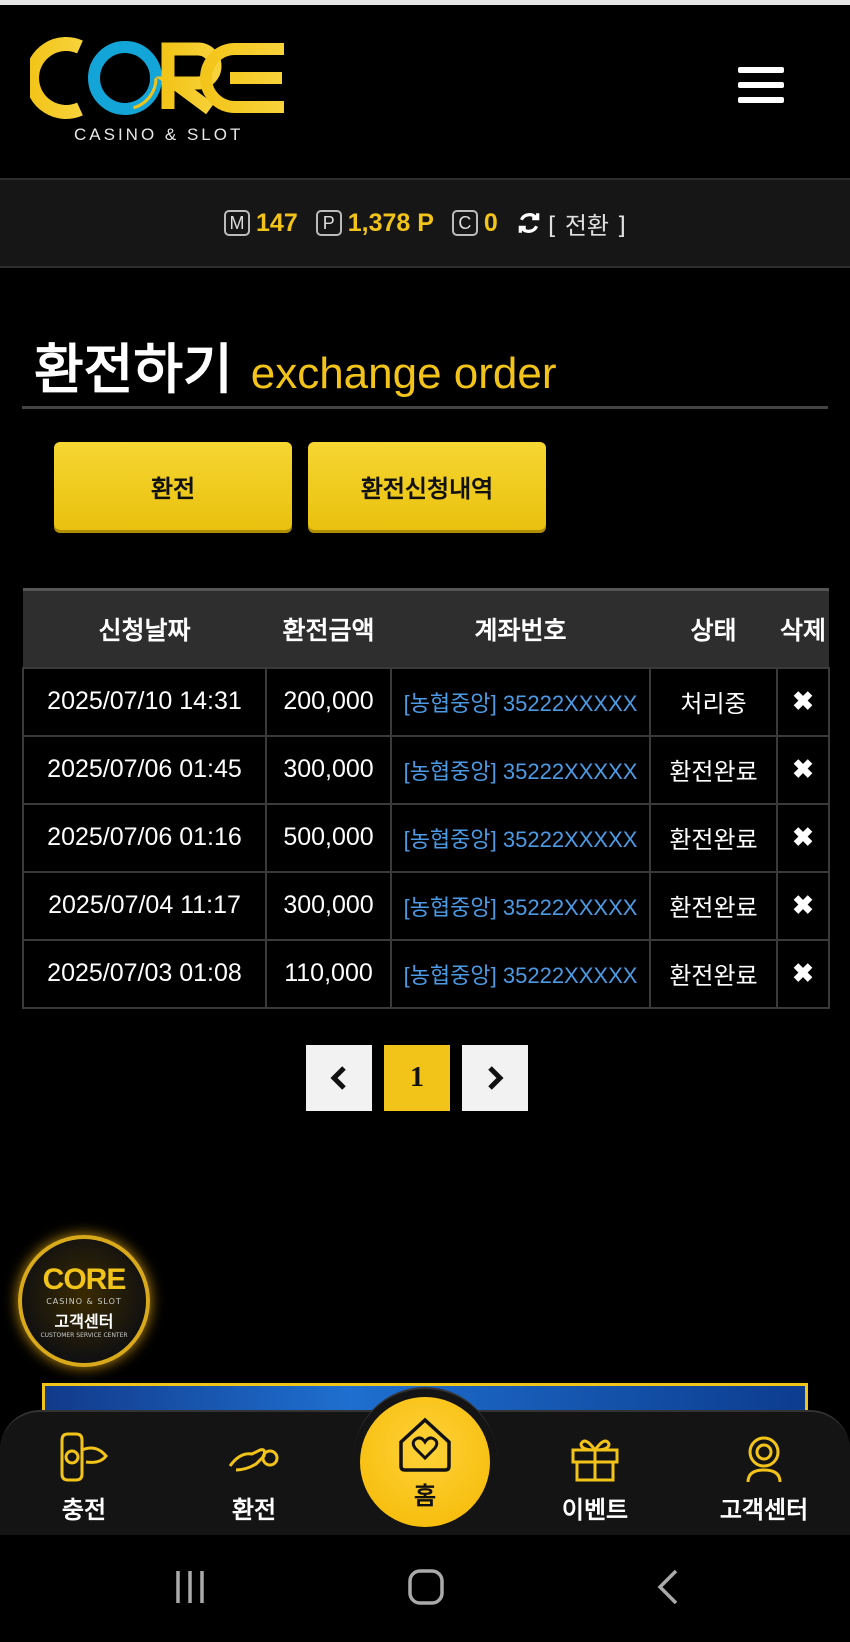  Describe the element at coordinates (144, 701) in the screenshot. I see `row-date: 2025/07/10 14:31` at that location.